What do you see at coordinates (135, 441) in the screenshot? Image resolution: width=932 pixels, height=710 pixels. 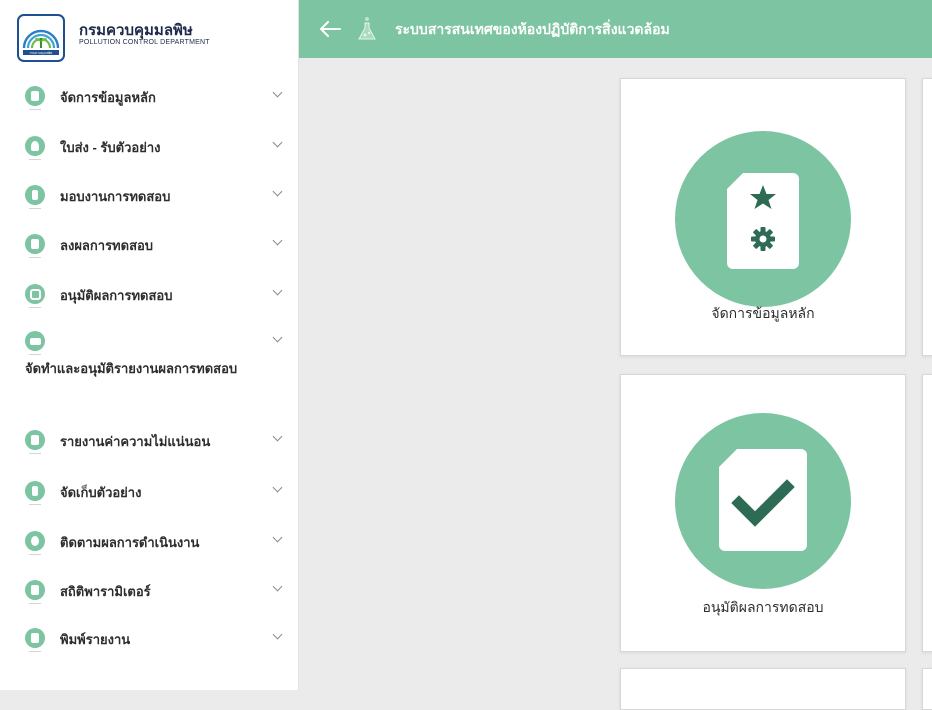 I see `sidebar-item-label: รายงานค่าความไม่แน่นอน` at bounding box center [135, 441].